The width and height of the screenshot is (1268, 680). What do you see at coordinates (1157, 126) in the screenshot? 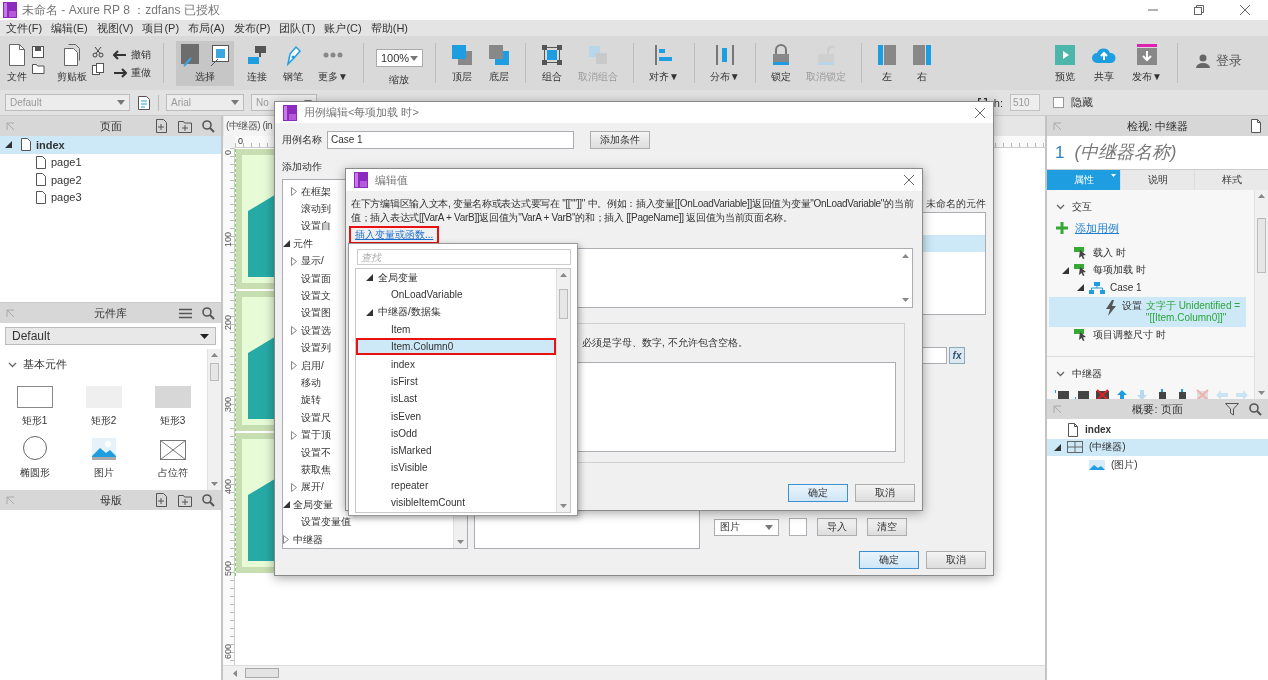
I see `panel-title: 检视: 中继器` at bounding box center [1157, 126].